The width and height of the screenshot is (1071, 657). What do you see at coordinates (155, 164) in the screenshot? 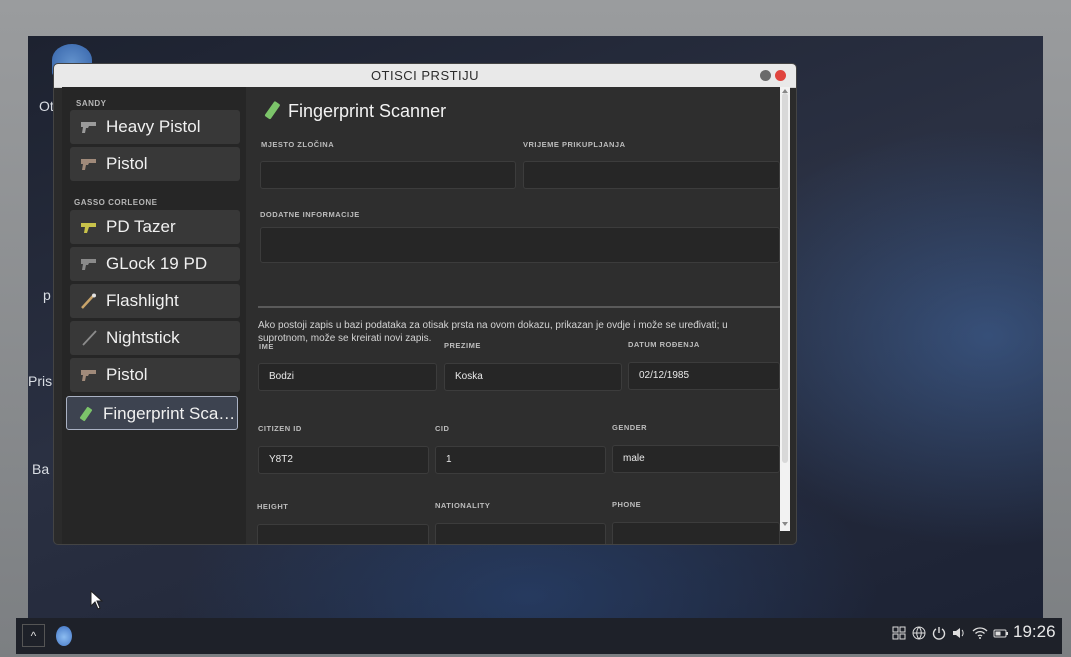
I see `sidebar-item-pistol: Pistol` at bounding box center [155, 164].